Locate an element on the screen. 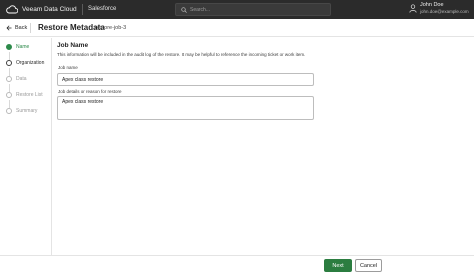 This screenshot has width=474, height=275. product-name: Salesforce is located at coordinates (102, 9).